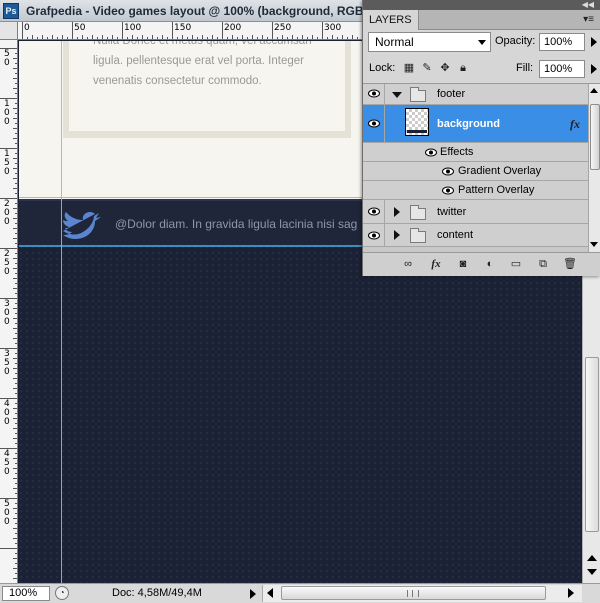  What do you see at coordinates (7, 513) in the screenshot?
I see `ruler-label: 5 0 0` at bounding box center [7, 513].